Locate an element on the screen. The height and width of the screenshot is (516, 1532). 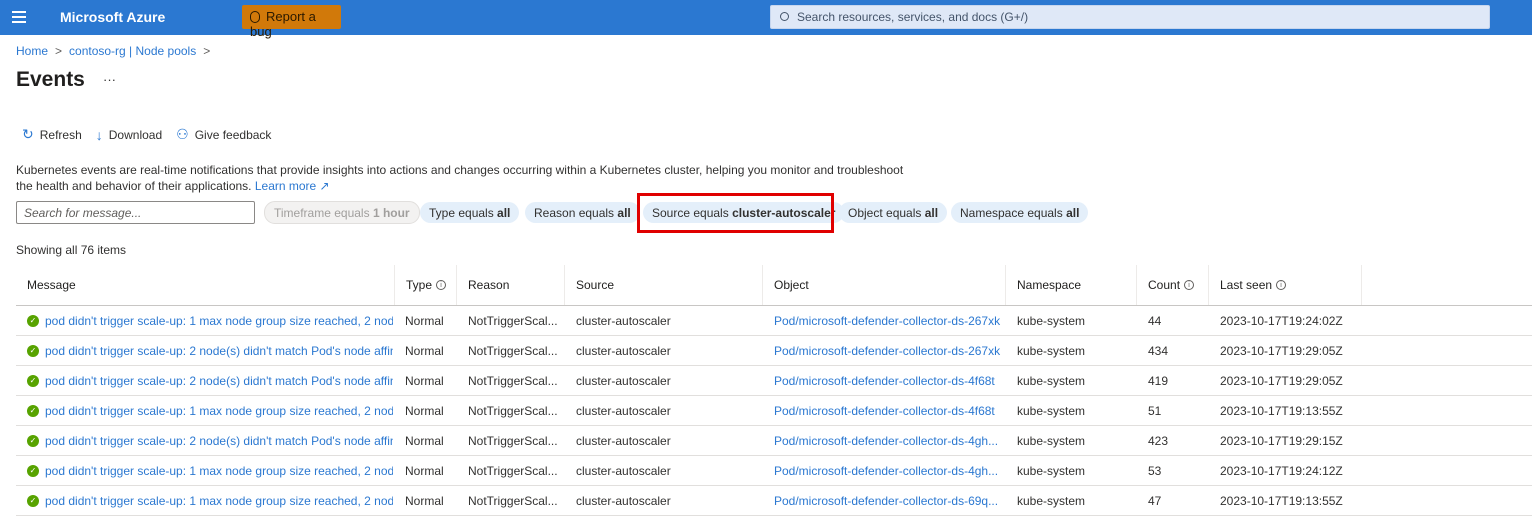
cell-count: 419 is located at coordinates (1158, 380).